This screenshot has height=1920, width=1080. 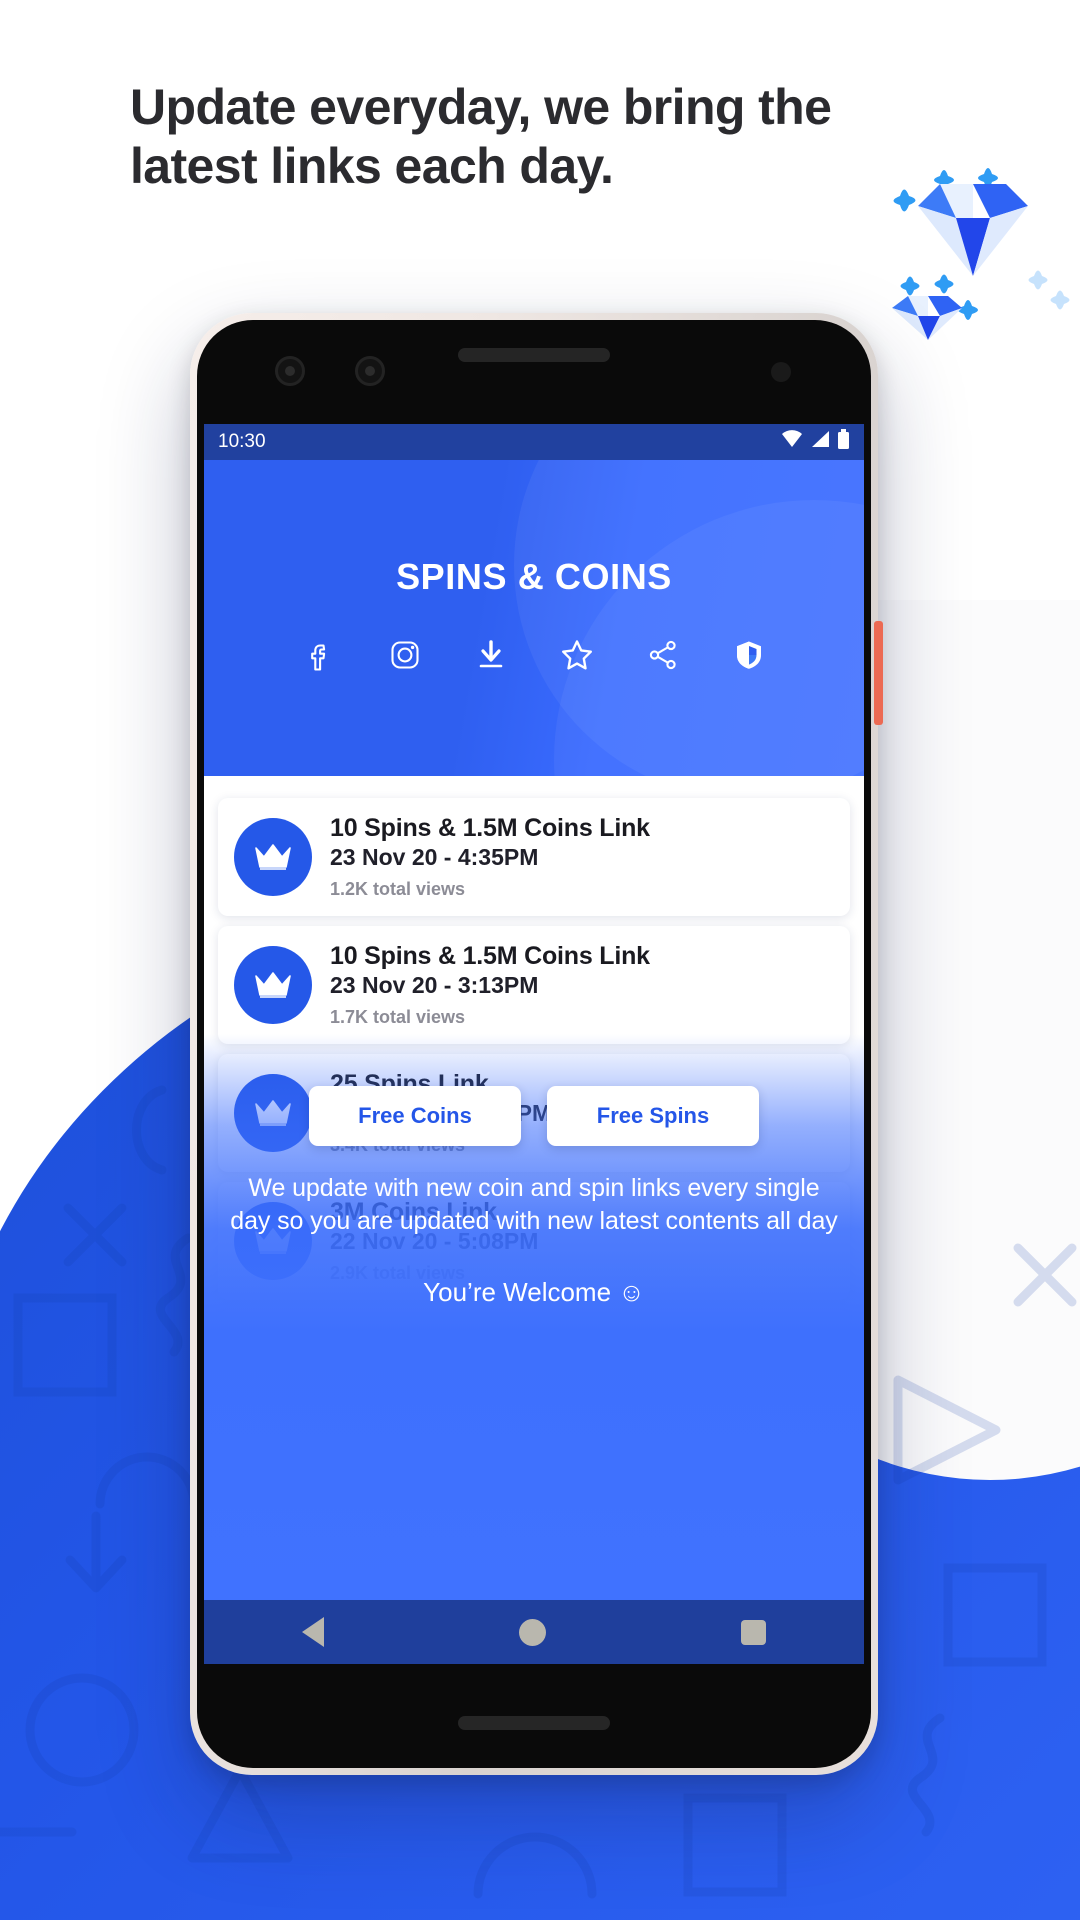 I want to click on power-button, so click(x=878, y=673).